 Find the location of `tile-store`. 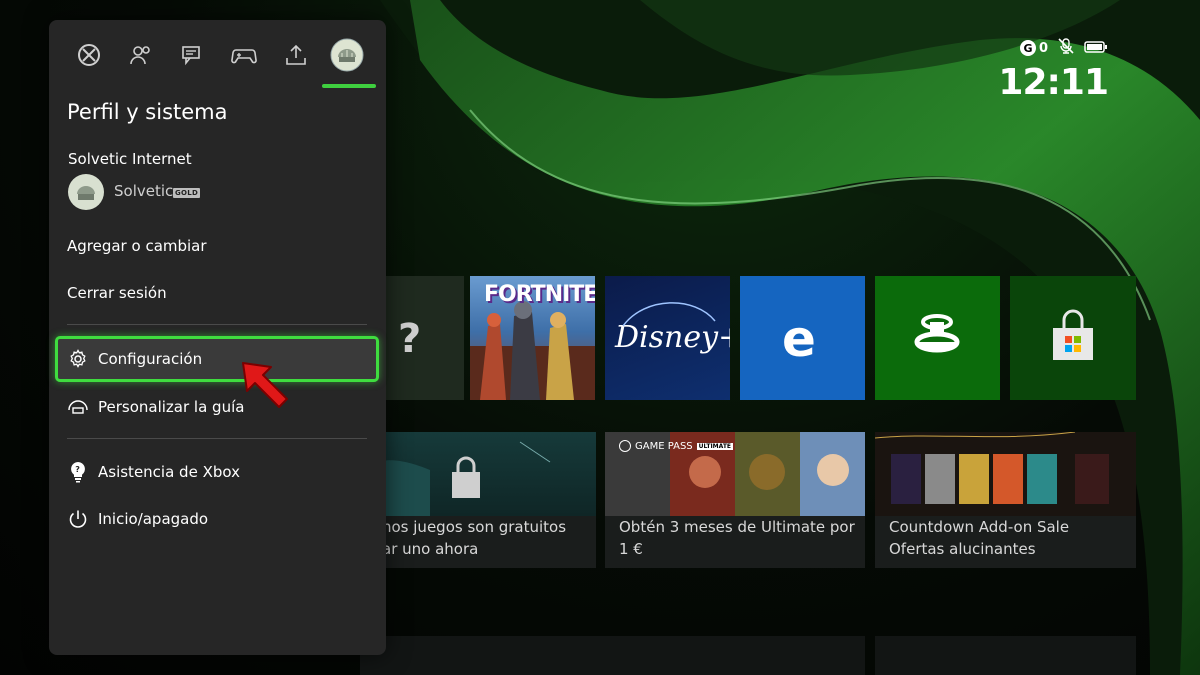

tile-store is located at coordinates (1073, 338).